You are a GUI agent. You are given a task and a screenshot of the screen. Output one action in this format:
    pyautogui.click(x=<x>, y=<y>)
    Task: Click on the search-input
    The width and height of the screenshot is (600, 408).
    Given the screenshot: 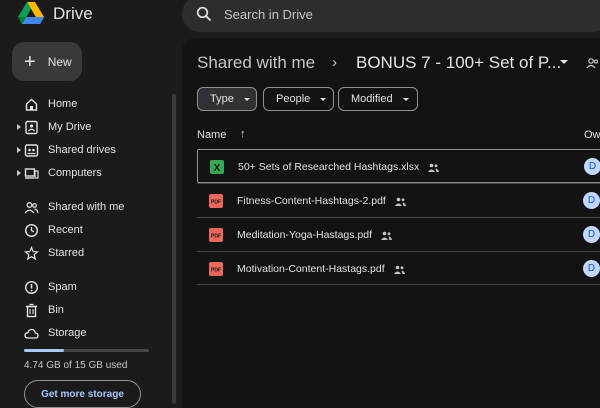 What is the action you would take?
    pyautogui.click(x=374, y=14)
    